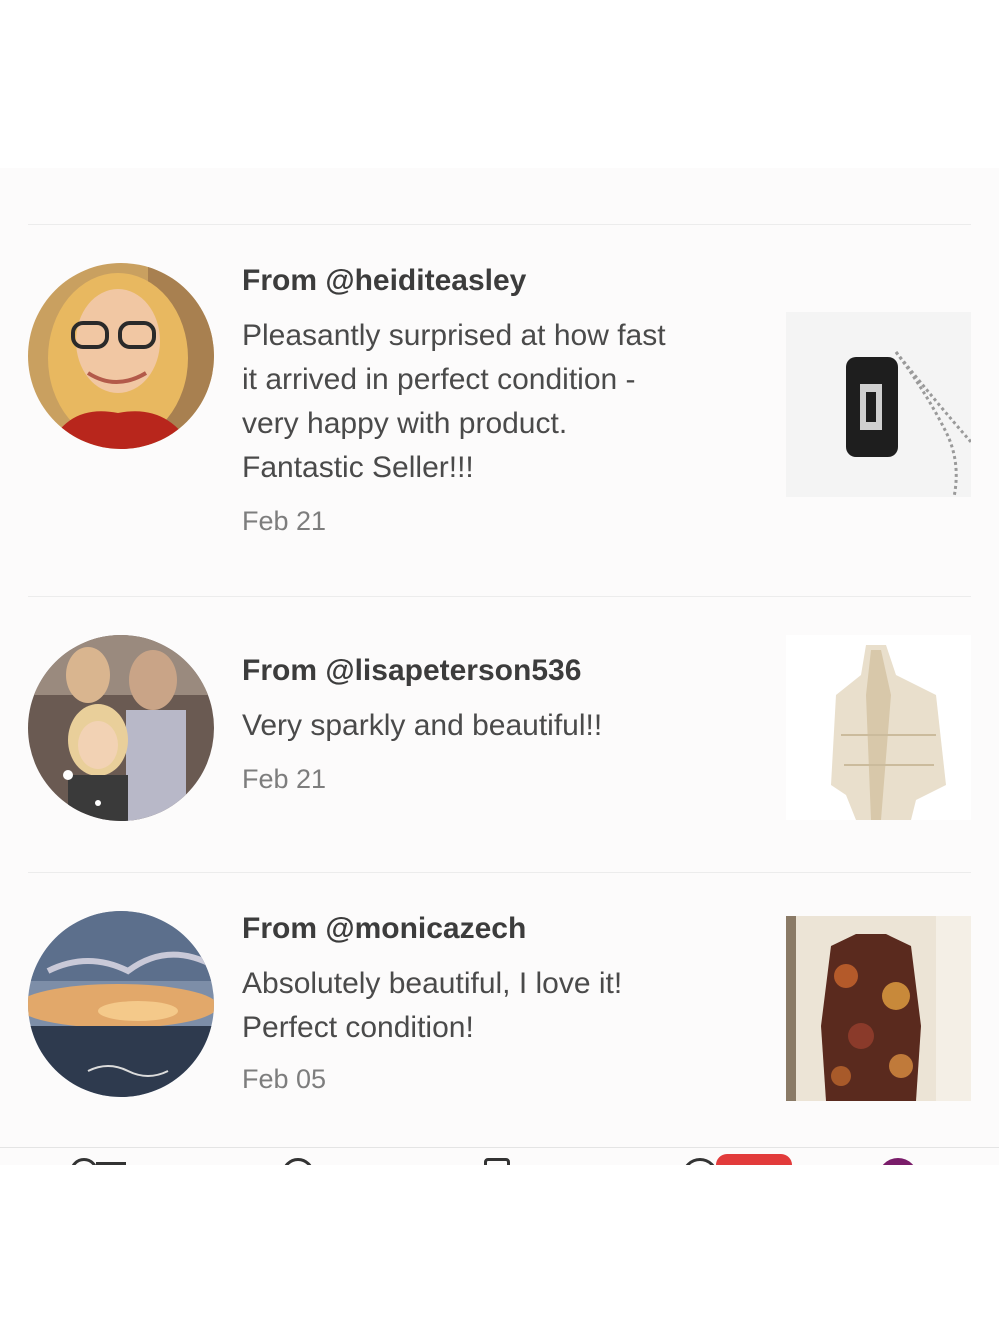  Describe the element at coordinates (284, 1079) in the screenshot. I see `review-date: Feb 05` at that location.